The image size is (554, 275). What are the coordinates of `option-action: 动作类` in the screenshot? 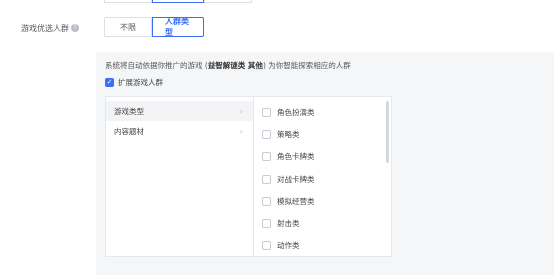 It's located at (322, 246).